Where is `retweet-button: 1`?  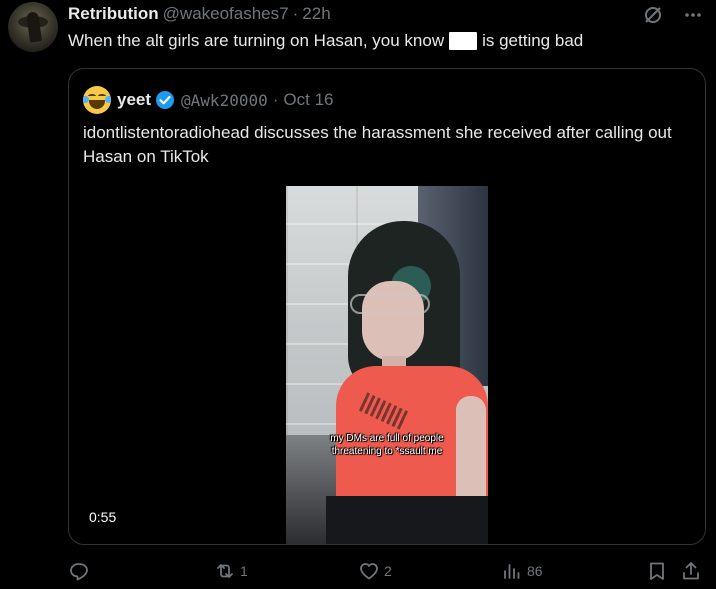
retweet-button: 1 is located at coordinates (231, 571).